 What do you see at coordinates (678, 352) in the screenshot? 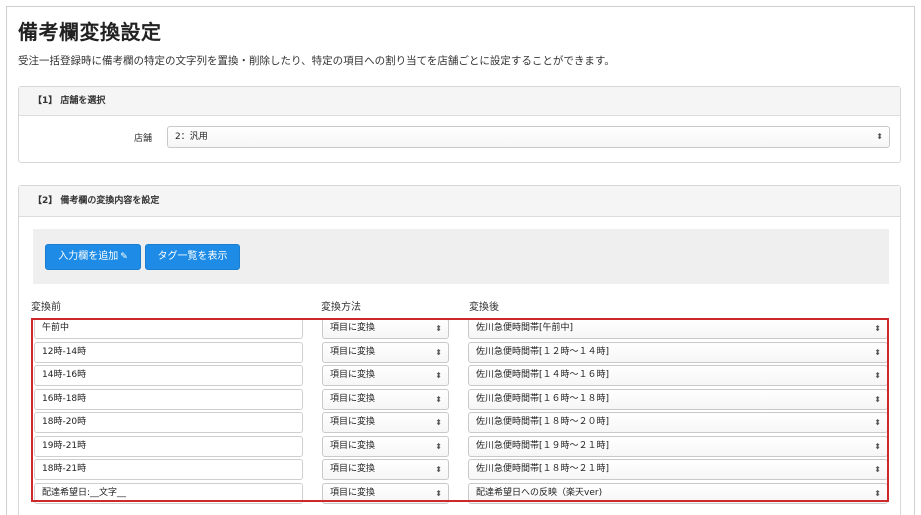
I see `after-select: 佐川急便時間帯[１２時〜１４時] ⬍` at bounding box center [678, 352].